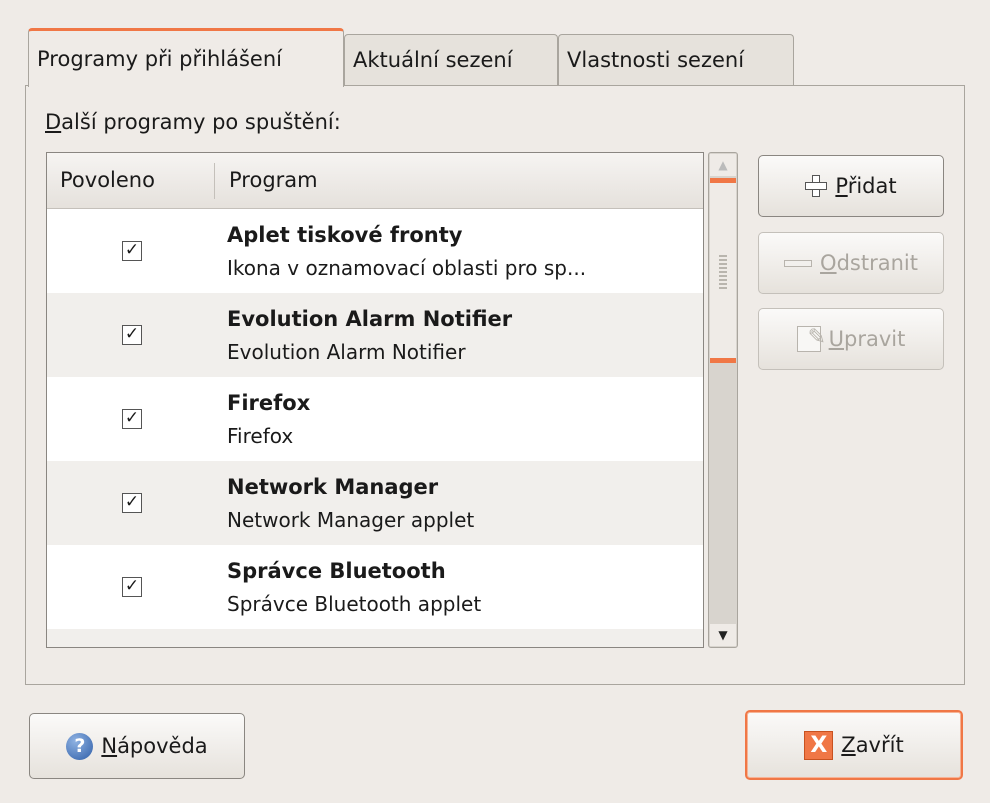 The width and height of the screenshot is (990, 803). I want to click on close-icon: X, so click(819, 745).